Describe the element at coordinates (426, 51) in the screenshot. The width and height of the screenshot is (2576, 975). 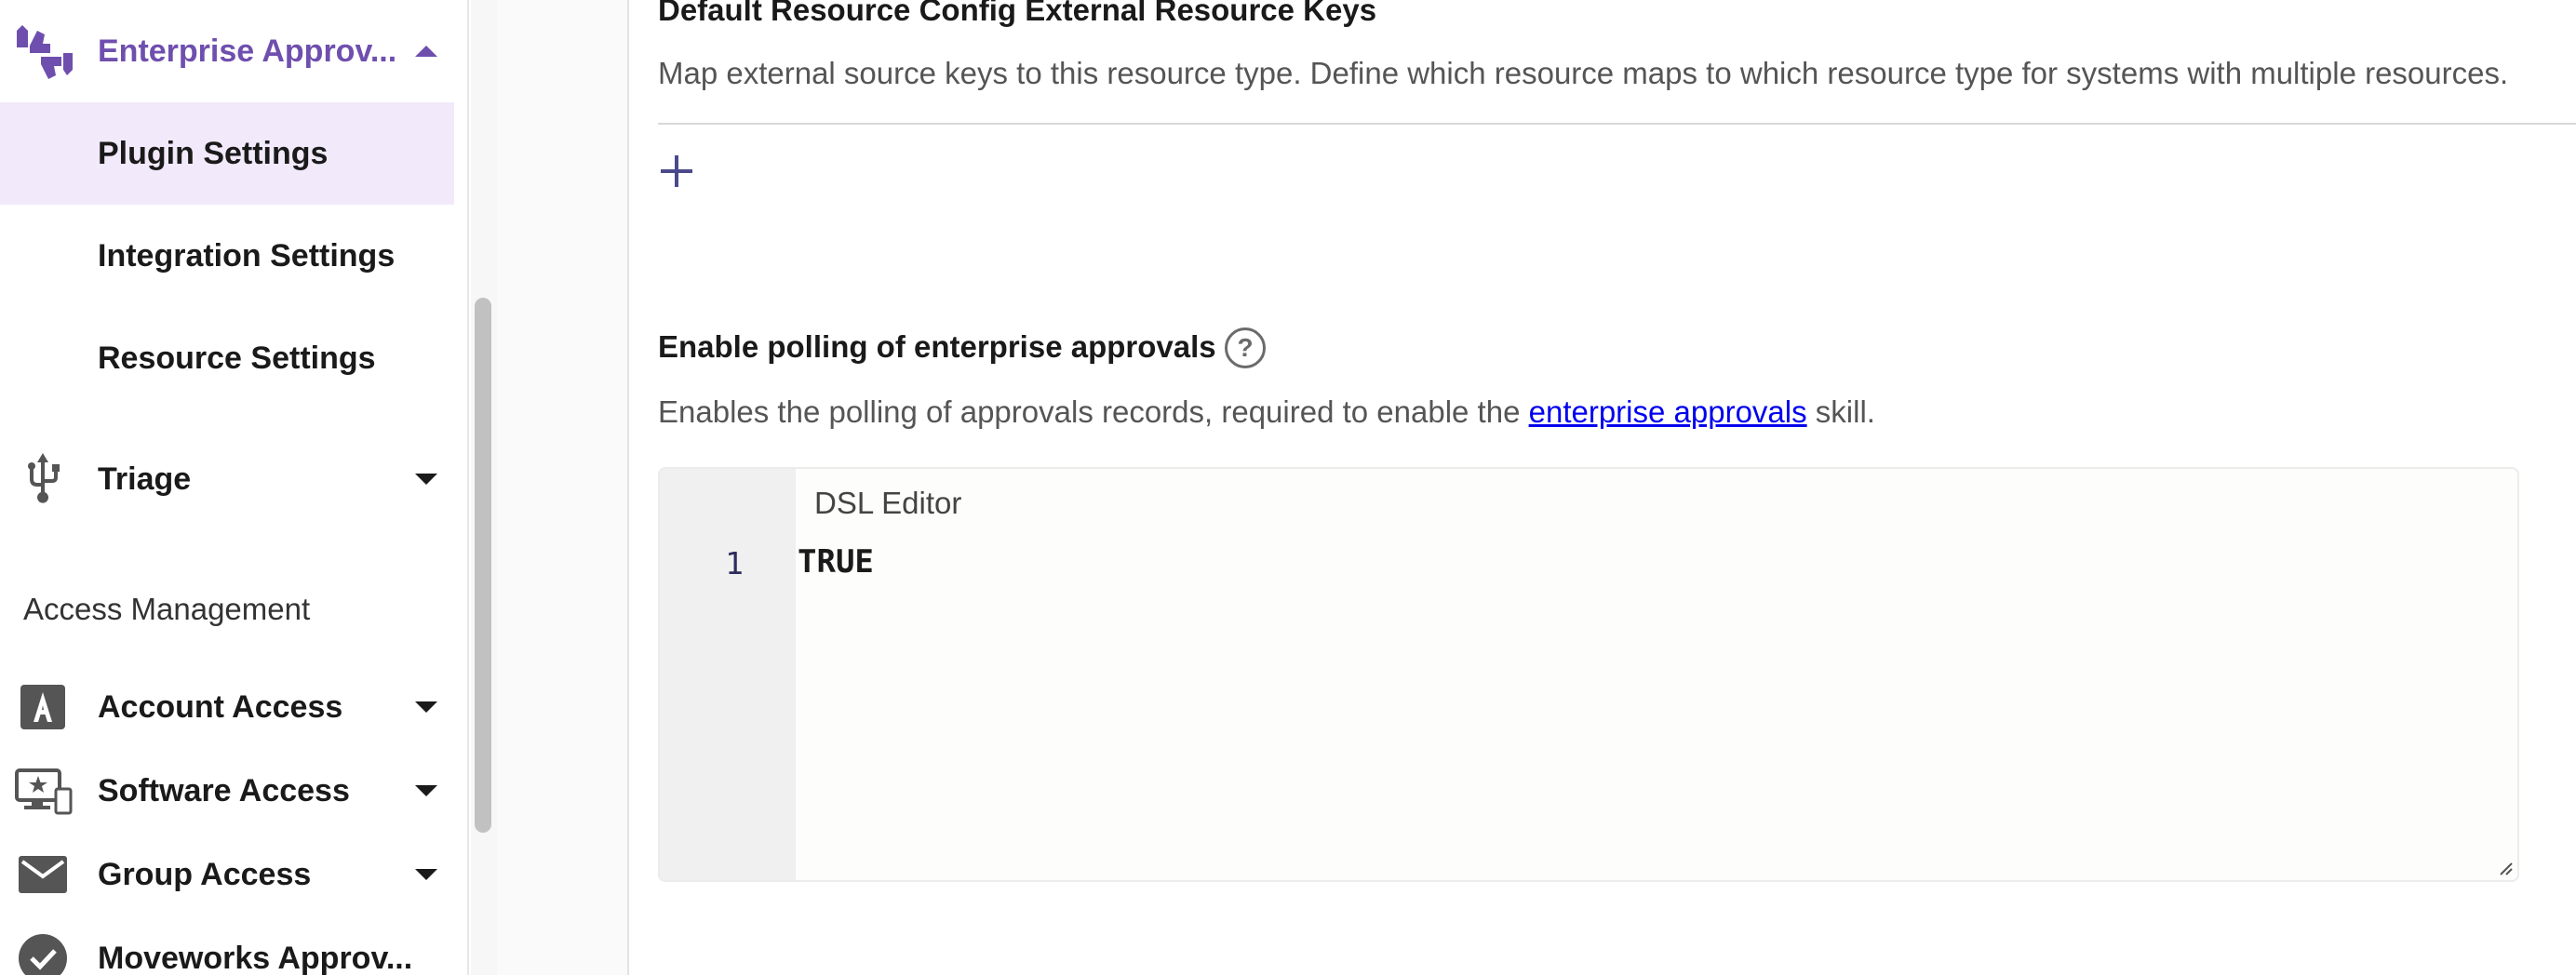
I see `chevron-up-icon` at that location.